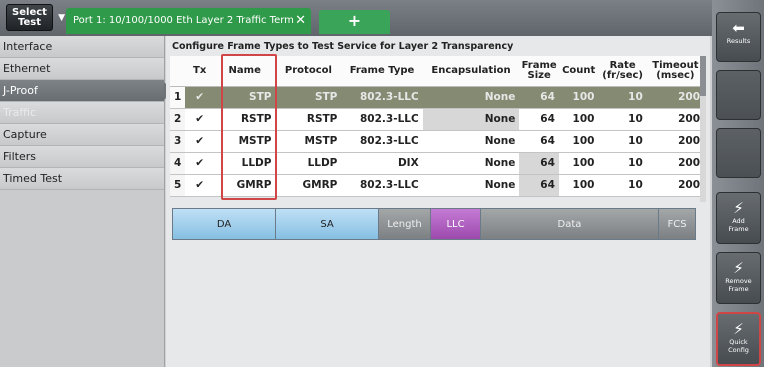 Image resolution: width=764 pixels, height=367 pixels. What do you see at coordinates (300, 21) in the screenshot?
I see `close-icon: ✕` at bounding box center [300, 21].